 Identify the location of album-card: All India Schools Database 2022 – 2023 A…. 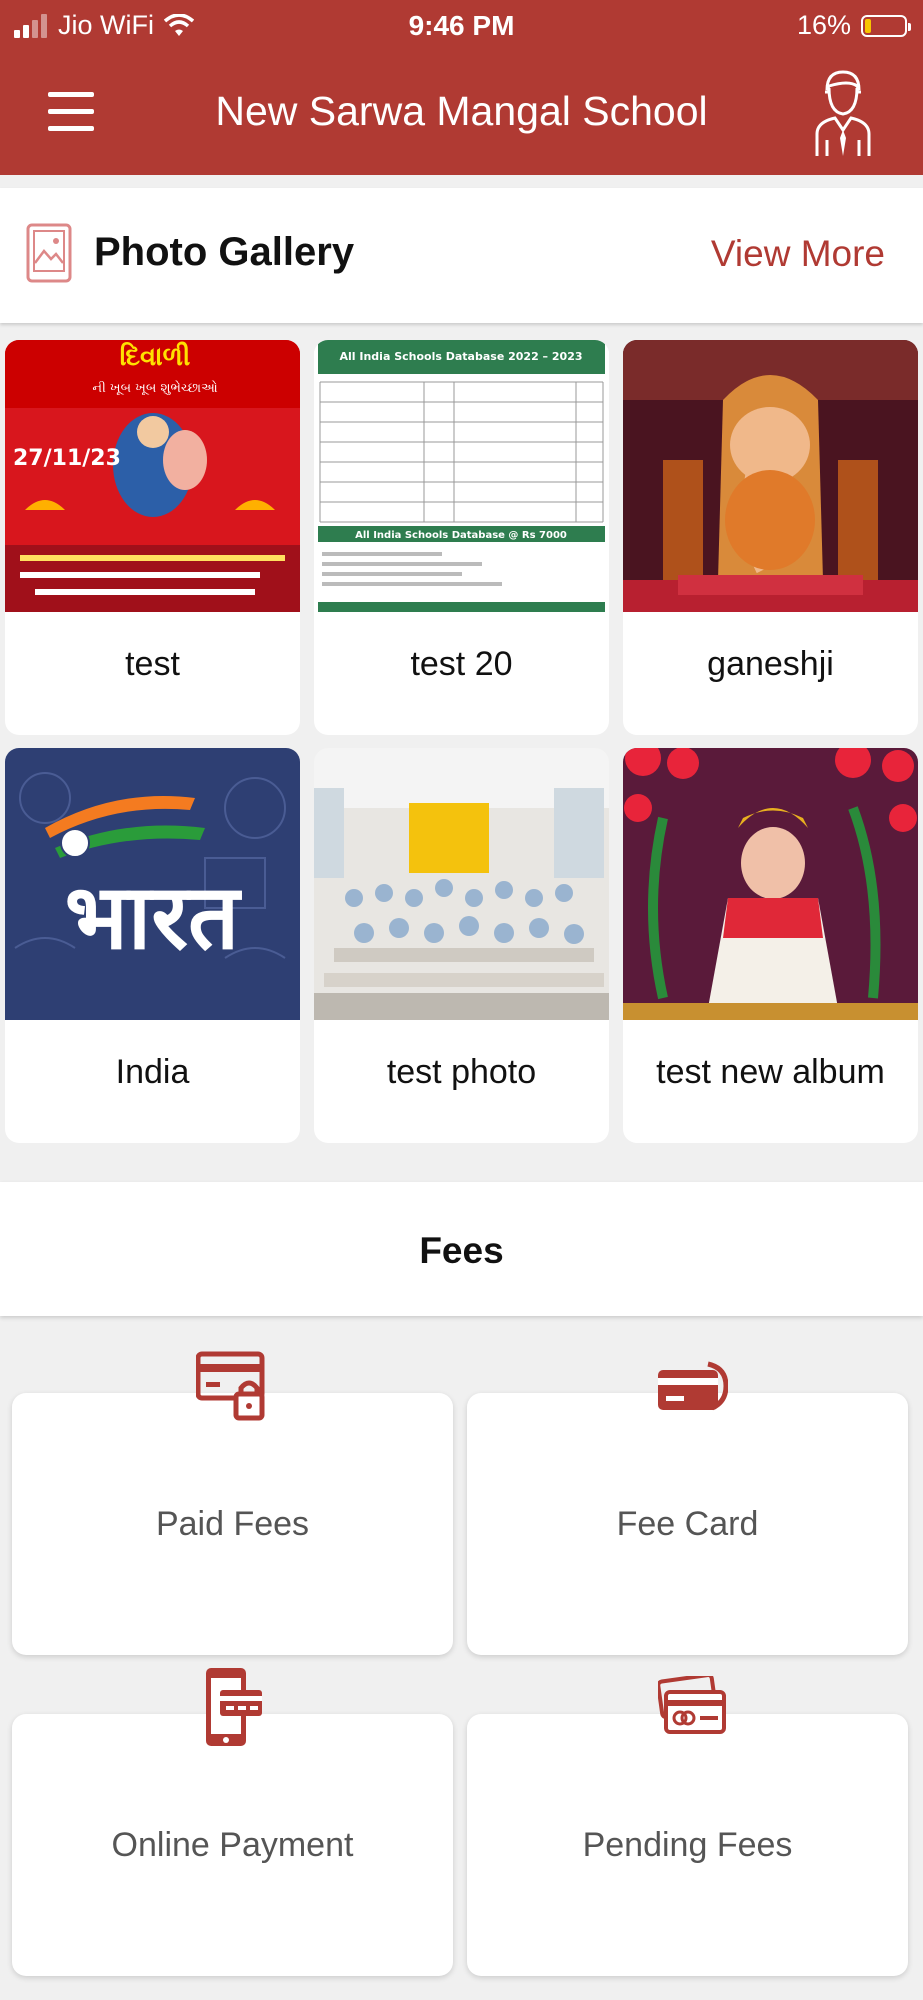
(461, 537).